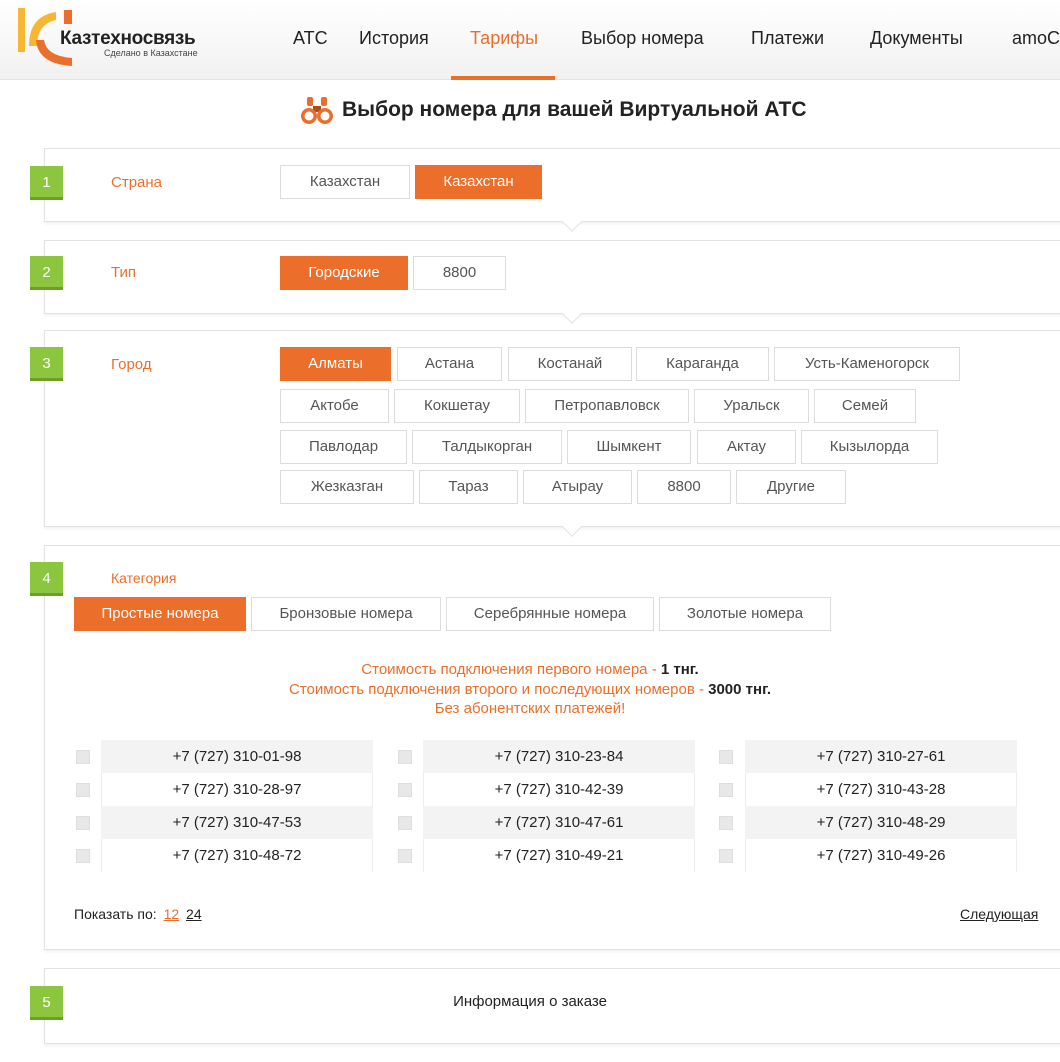 The image size is (1060, 1062). I want to click on number-cell: +7 (727) 310-23-84, so click(559, 756).